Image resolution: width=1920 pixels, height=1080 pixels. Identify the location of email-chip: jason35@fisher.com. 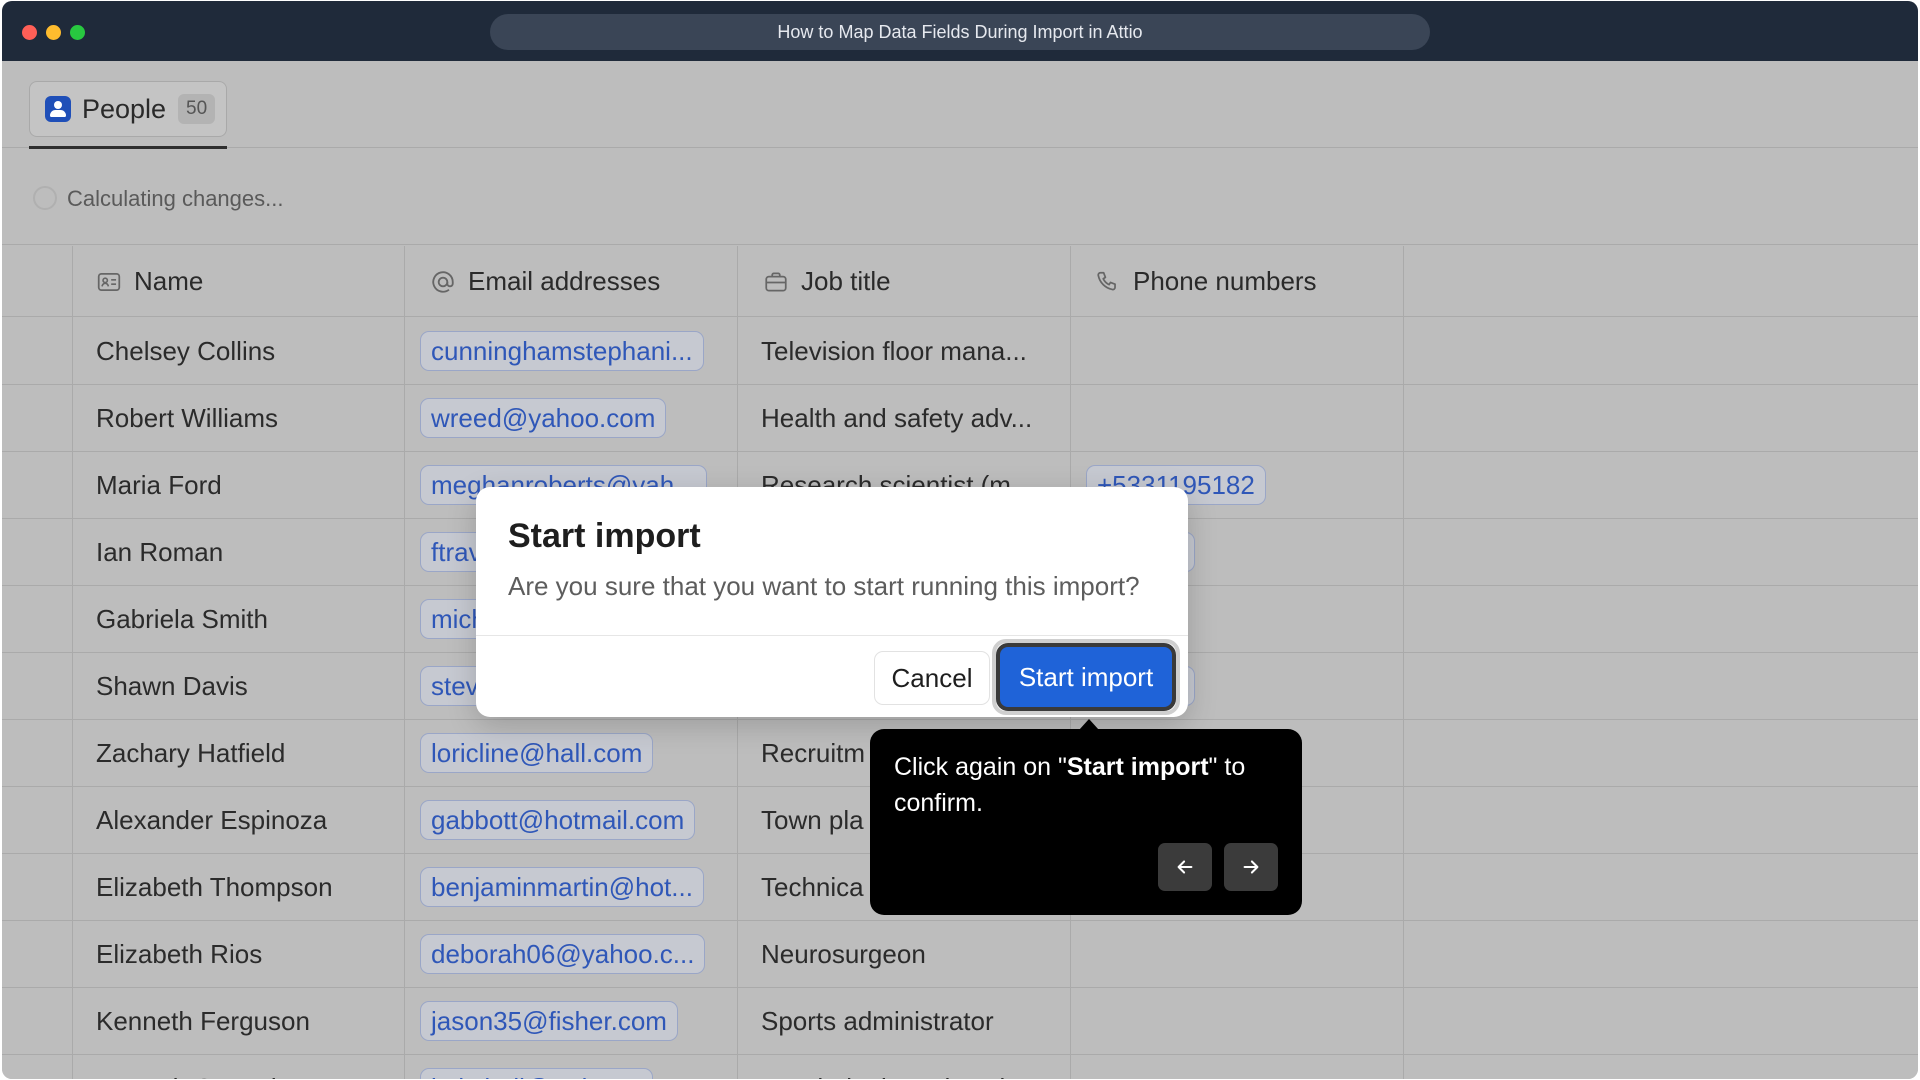
(549, 1021).